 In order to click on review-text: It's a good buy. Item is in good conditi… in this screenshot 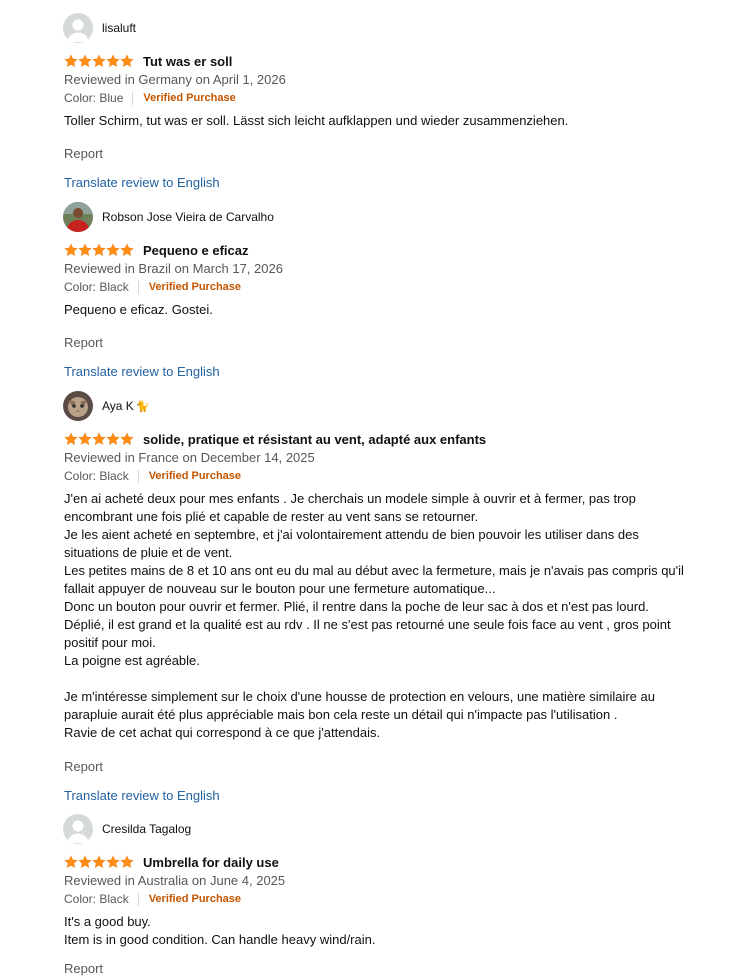, I will do `click(220, 930)`.